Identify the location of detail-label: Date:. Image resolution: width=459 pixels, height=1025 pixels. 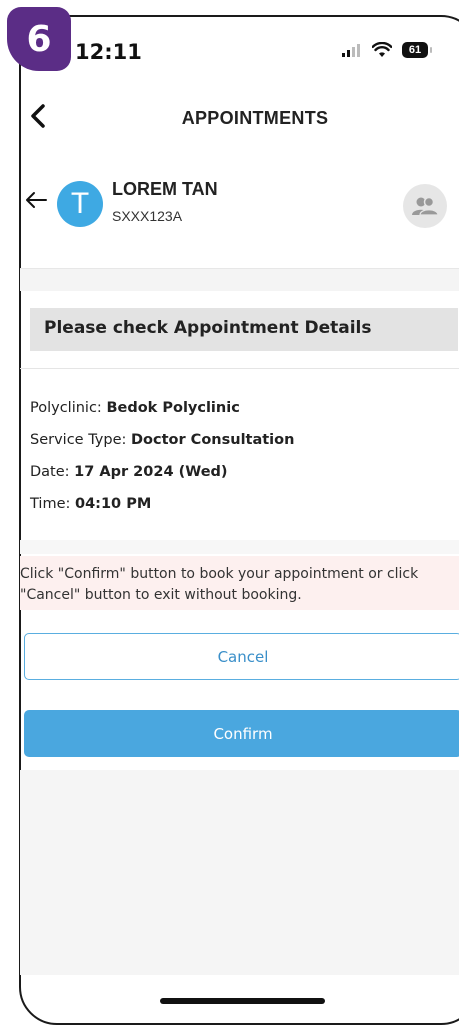
(50, 472).